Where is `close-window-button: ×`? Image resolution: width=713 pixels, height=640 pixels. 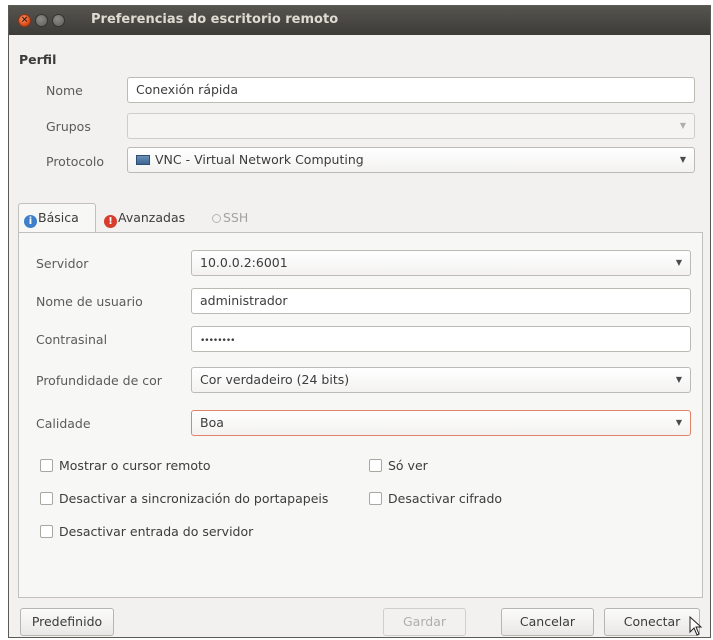
close-window-button: × is located at coordinates (24, 20).